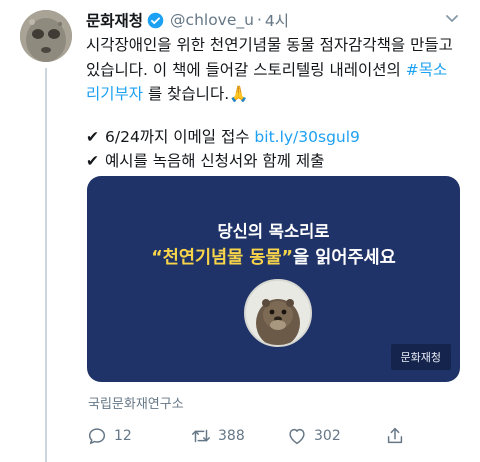 The image size is (480, 462). I want to click on bullet-2-text: 예시를 녹음해 신청서와 함께 제출, so click(215, 161).